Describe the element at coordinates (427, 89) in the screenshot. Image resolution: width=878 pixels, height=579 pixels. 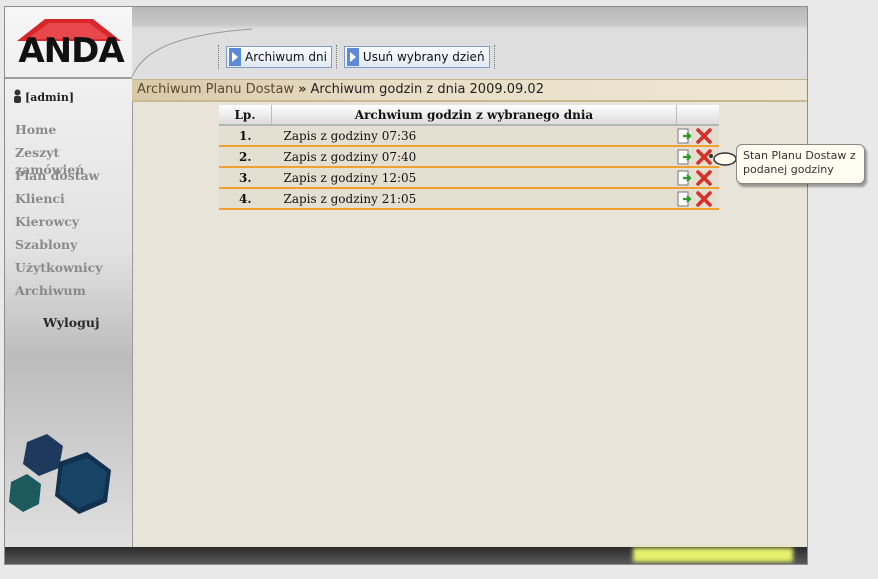
I see `breadcrumb-current: Archiwum godzin z dnia 2009.09.02` at that location.